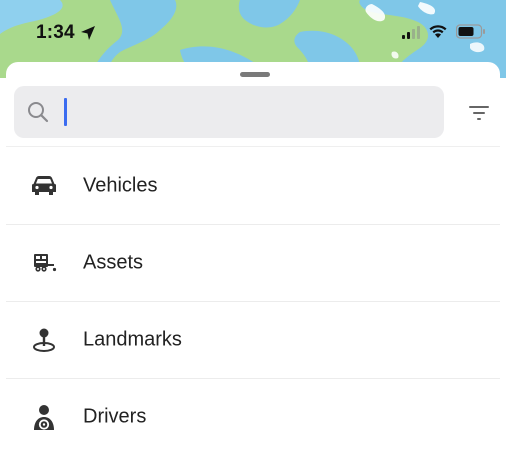 The height and width of the screenshot is (450, 506). Describe the element at coordinates (44, 263) in the screenshot. I see `trailer-icon` at that location.